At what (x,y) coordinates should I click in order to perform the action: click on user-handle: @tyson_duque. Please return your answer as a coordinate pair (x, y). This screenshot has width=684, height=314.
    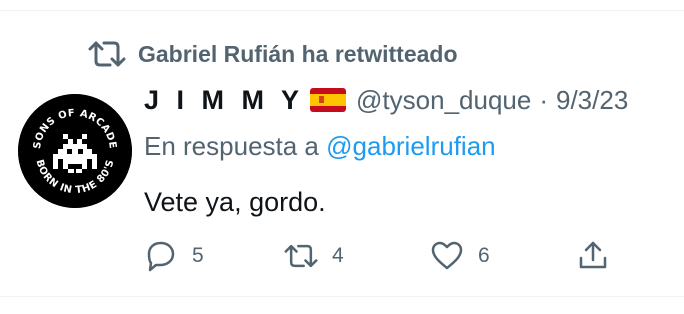
    Looking at the image, I should click on (443, 100).